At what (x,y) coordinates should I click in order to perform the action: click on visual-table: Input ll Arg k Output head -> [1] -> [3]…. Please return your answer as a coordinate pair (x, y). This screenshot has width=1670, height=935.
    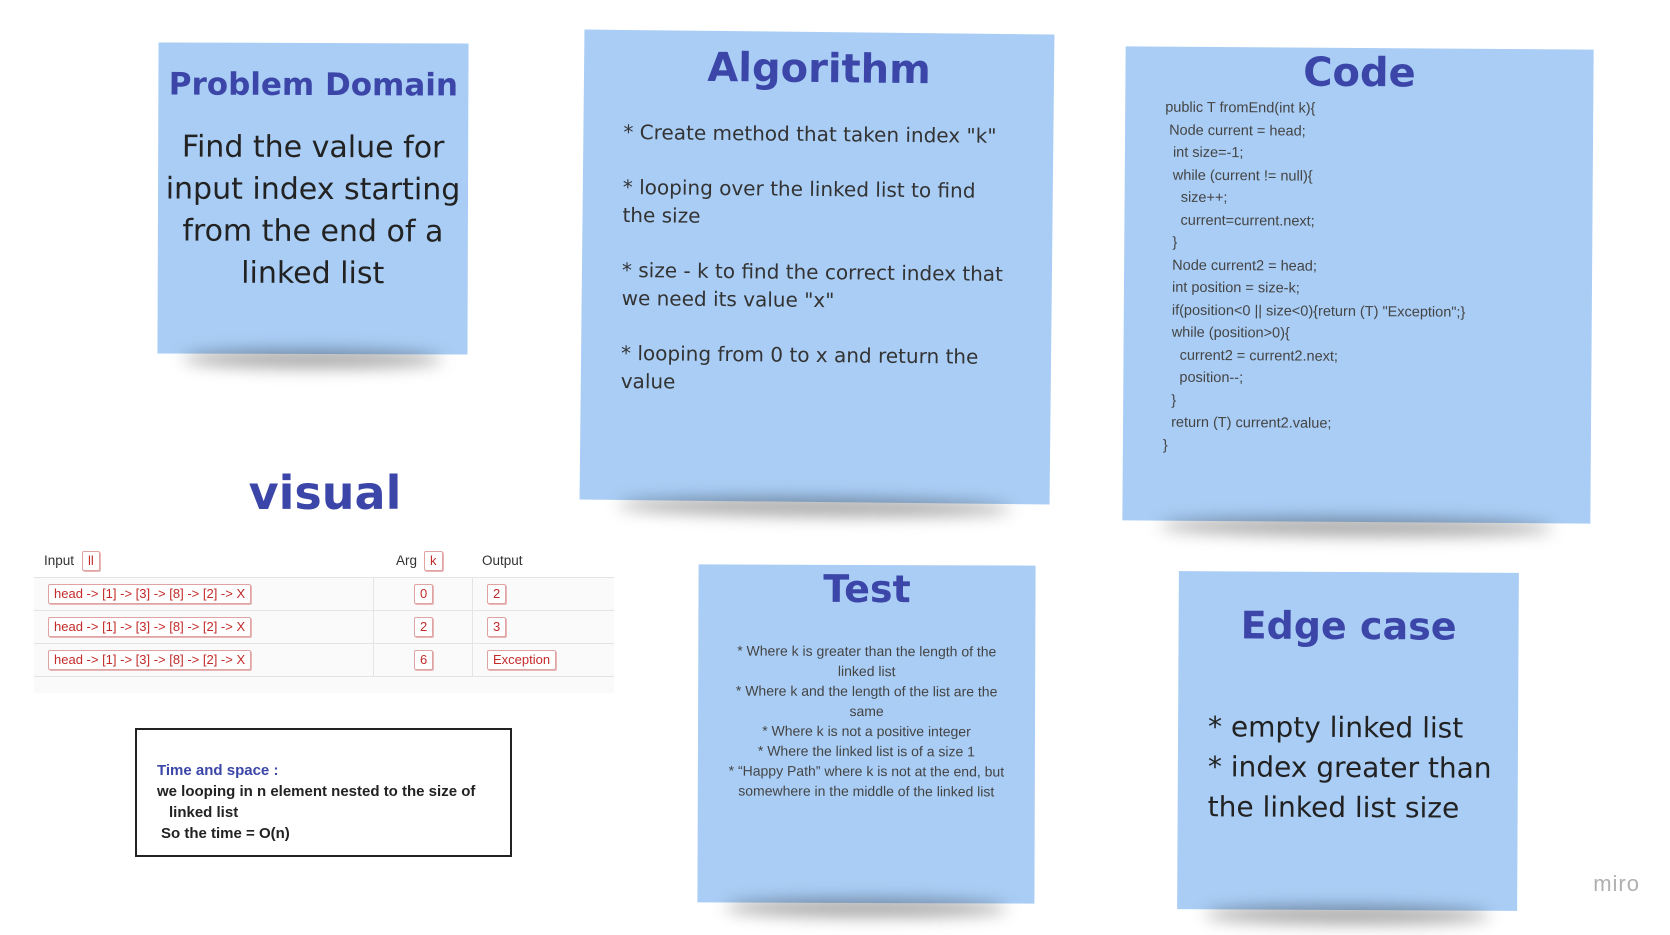
    Looking at the image, I should click on (324, 619).